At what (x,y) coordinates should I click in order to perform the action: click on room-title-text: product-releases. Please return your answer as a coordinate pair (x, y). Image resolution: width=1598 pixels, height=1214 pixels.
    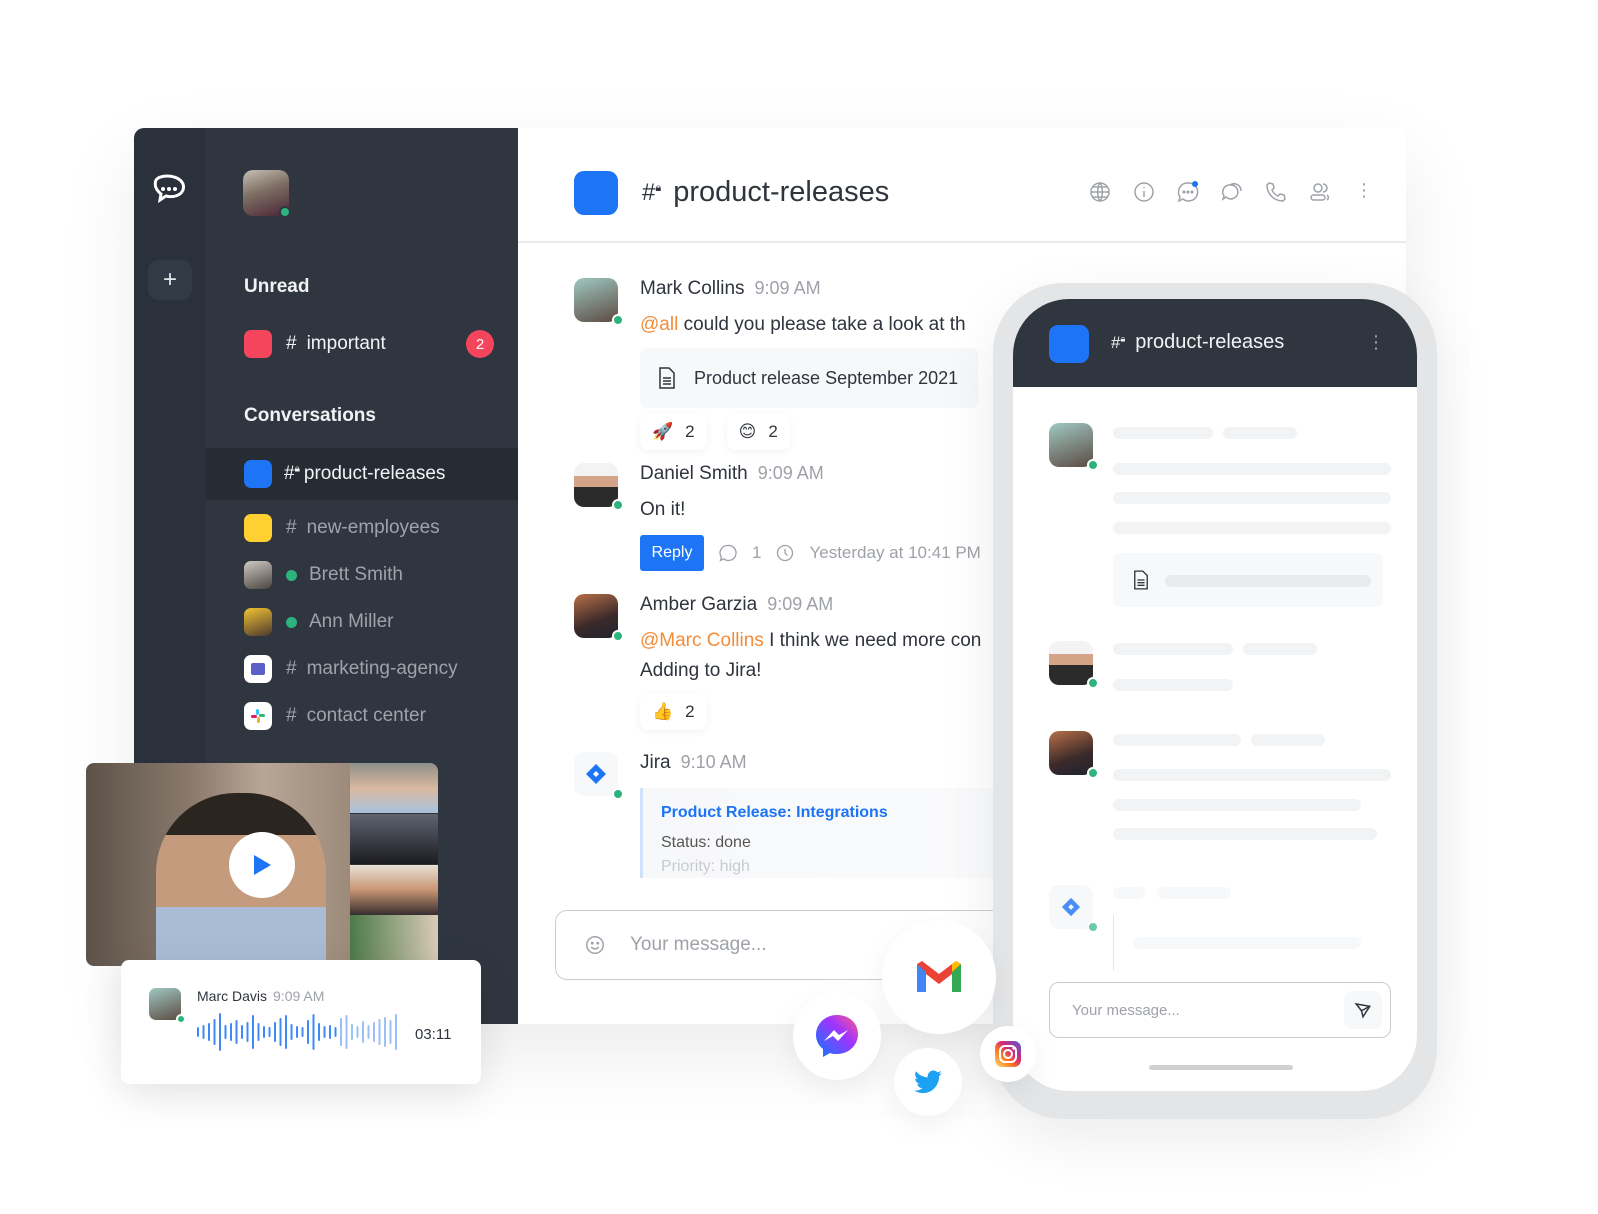
    Looking at the image, I should click on (781, 192).